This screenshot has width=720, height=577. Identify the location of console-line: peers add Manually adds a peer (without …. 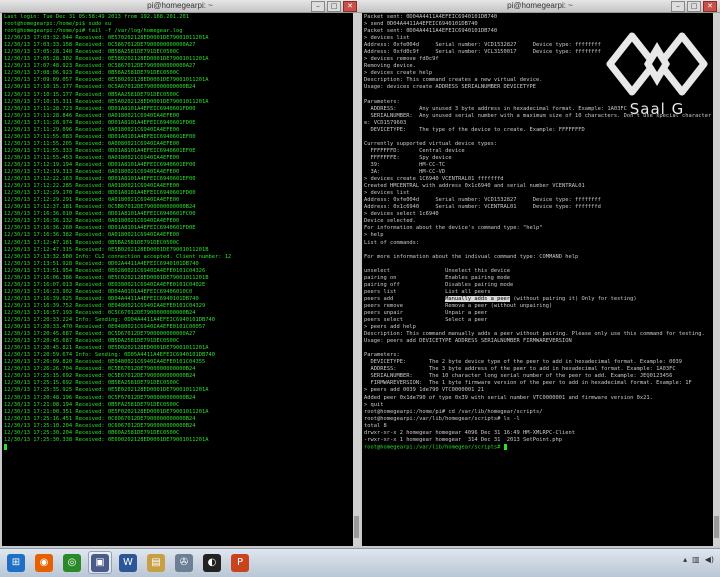
(500, 298).